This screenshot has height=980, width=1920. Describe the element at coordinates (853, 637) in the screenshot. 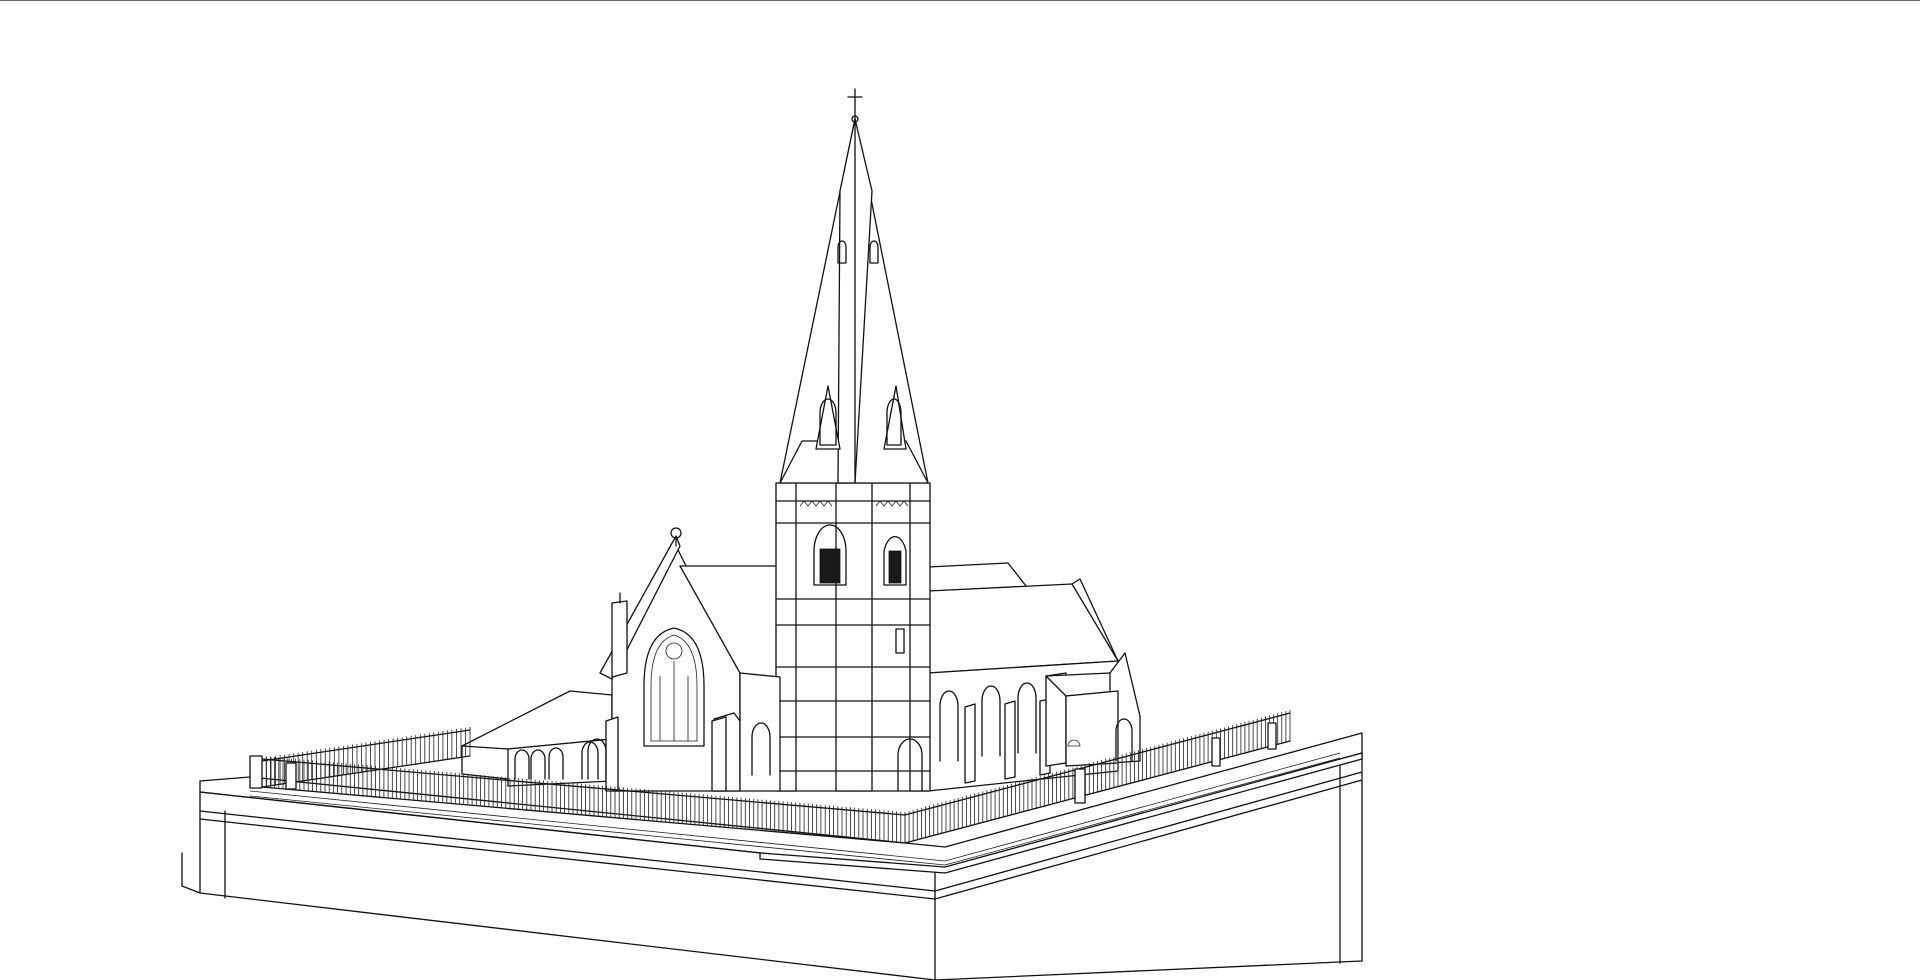

I see `tower` at that location.